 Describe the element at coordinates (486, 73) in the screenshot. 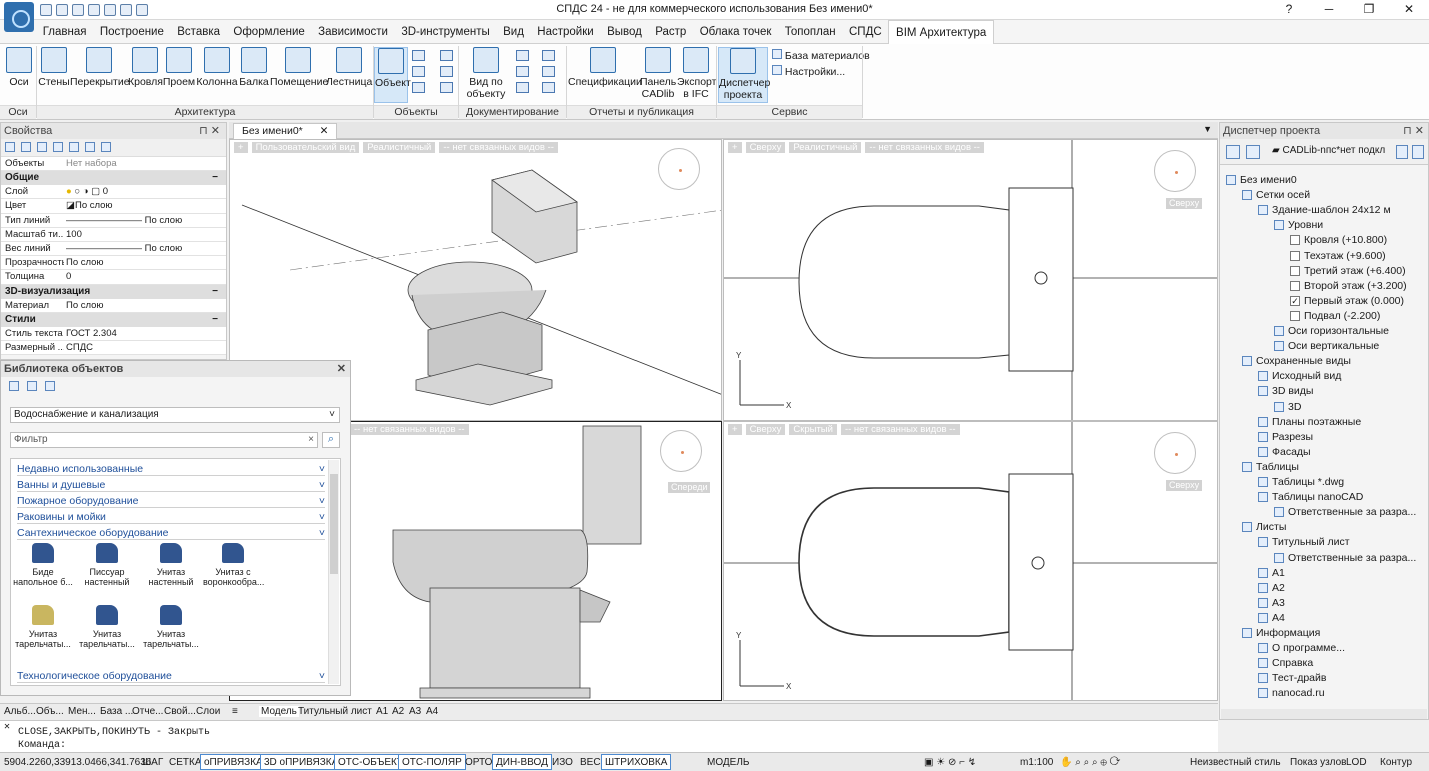

I see `view-by-object-button: Вид по объекту` at that location.